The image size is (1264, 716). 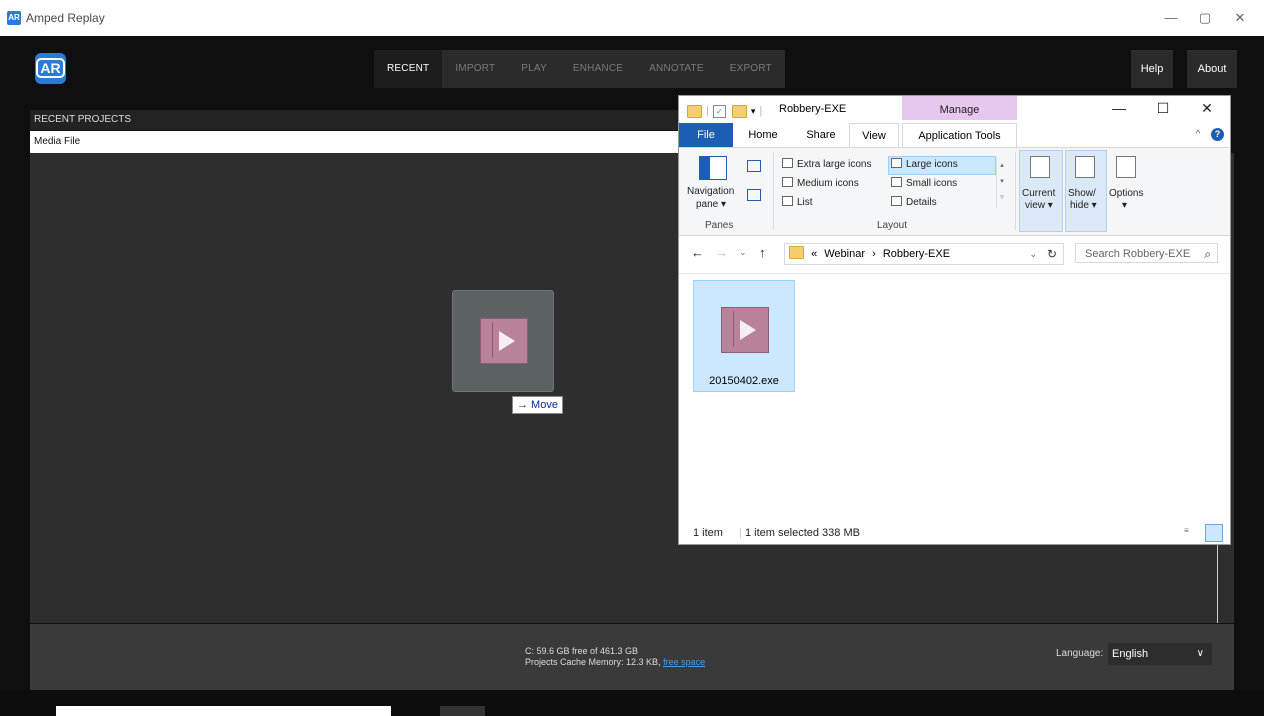 What do you see at coordinates (813, 109) in the screenshot?
I see `explorer-title: Robbery-EXE` at bounding box center [813, 109].